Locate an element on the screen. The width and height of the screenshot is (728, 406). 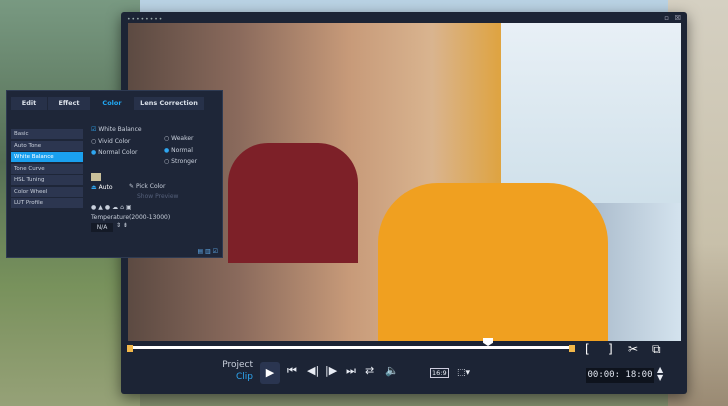
tab-color: Color is located at coordinates (112, 103).